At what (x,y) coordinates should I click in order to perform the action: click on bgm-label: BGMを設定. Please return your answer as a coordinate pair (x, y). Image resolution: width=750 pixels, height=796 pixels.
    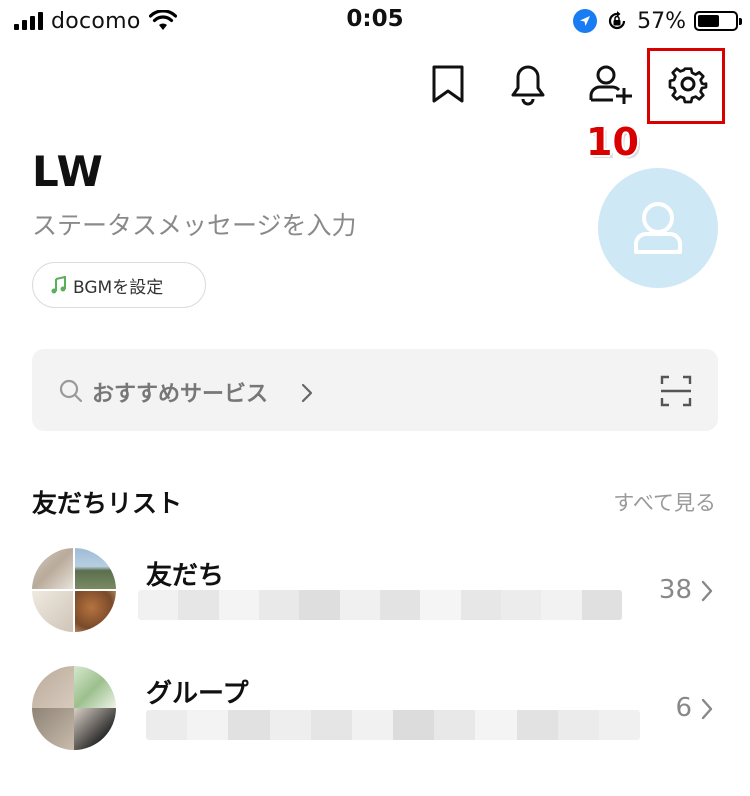
    Looking at the image, I should click on (118, 287).